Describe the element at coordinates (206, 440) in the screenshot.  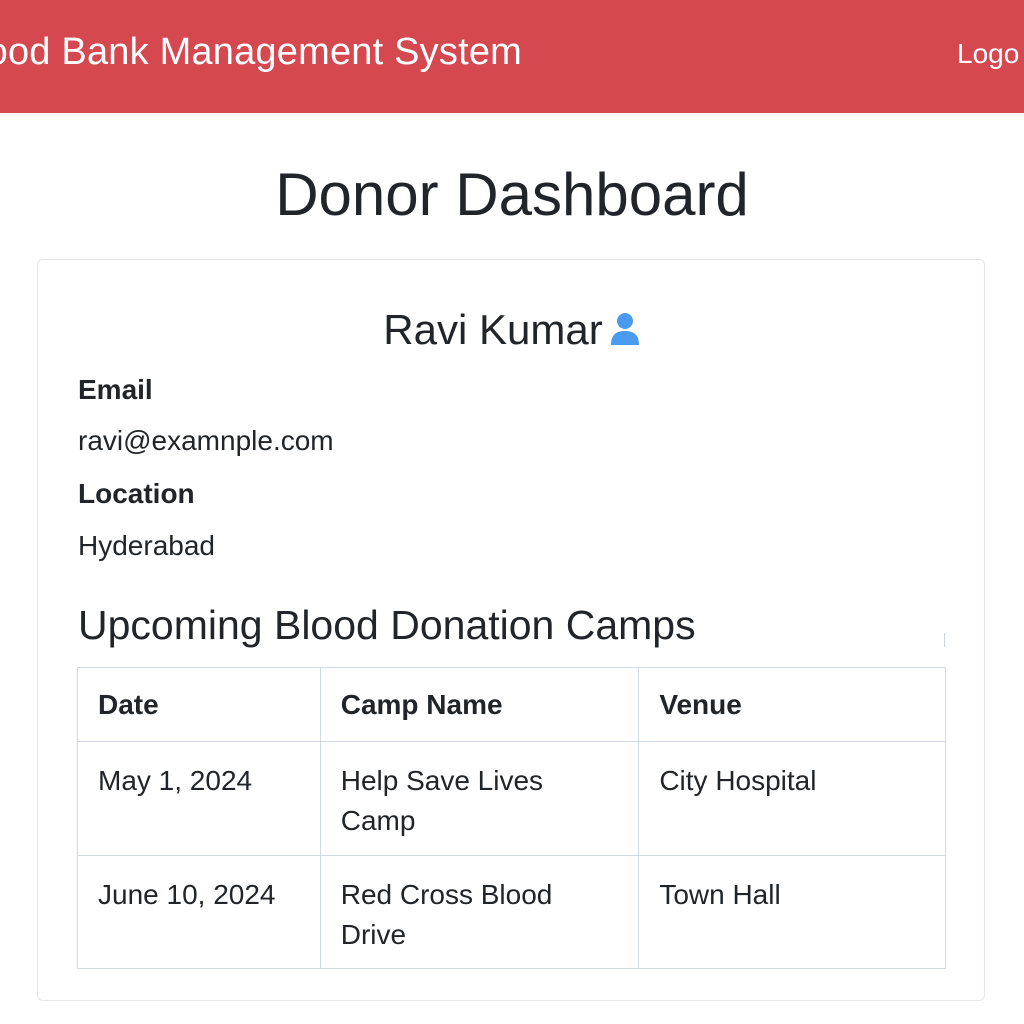
I see `email-value: ravi@examnple.com` at that location.